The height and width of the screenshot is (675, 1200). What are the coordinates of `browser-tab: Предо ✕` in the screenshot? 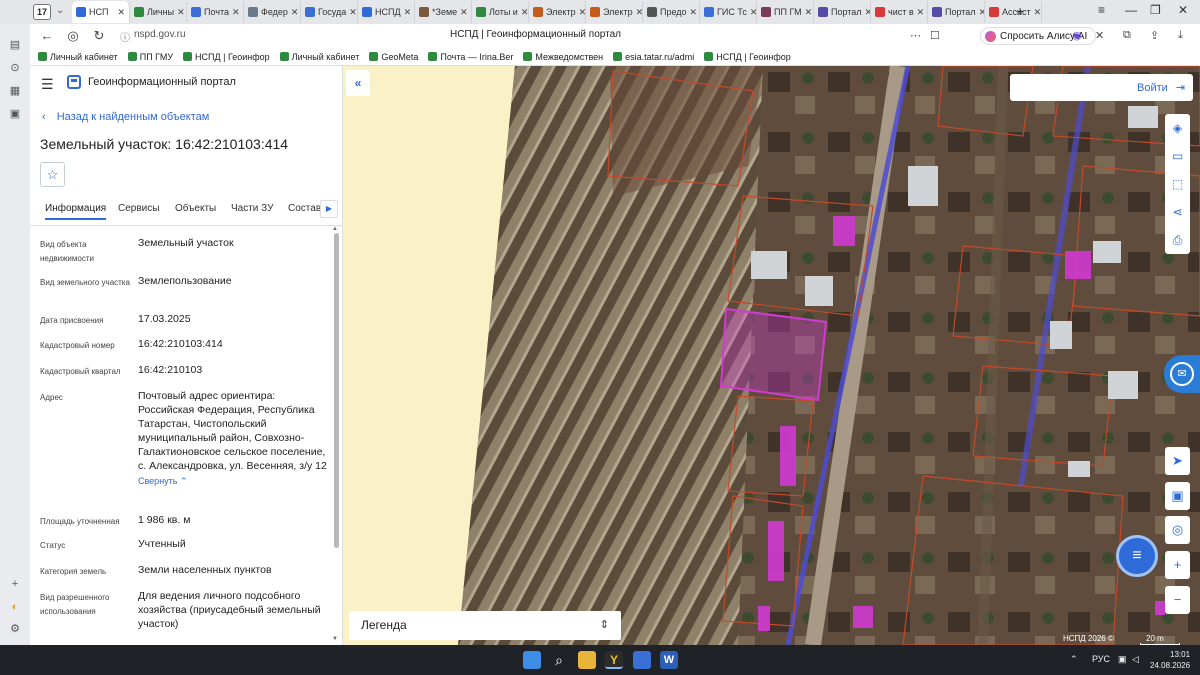 It's located at (671, 12).